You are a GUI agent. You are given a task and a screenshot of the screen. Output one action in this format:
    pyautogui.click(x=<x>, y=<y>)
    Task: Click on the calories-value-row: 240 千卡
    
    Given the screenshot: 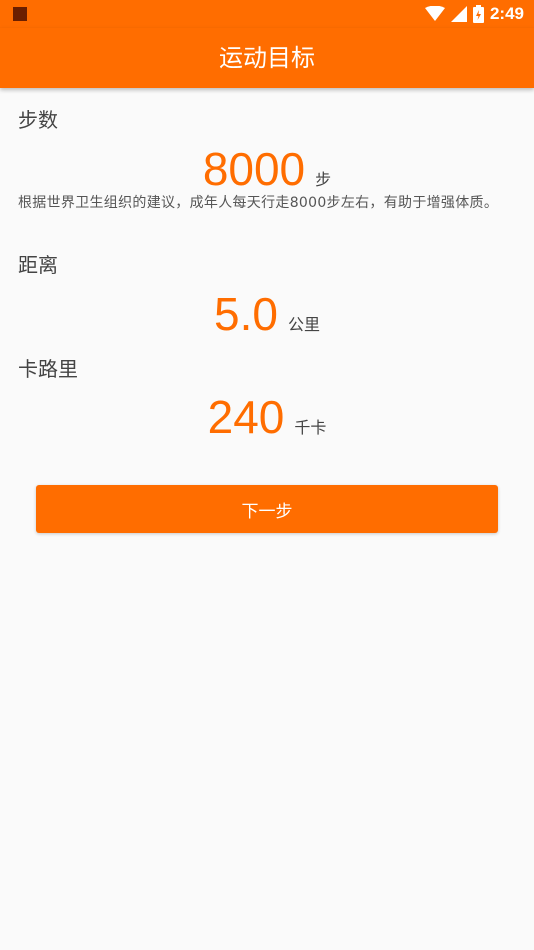 What is the action you would take?
    pyautogui.click(x=267, y=417)
    